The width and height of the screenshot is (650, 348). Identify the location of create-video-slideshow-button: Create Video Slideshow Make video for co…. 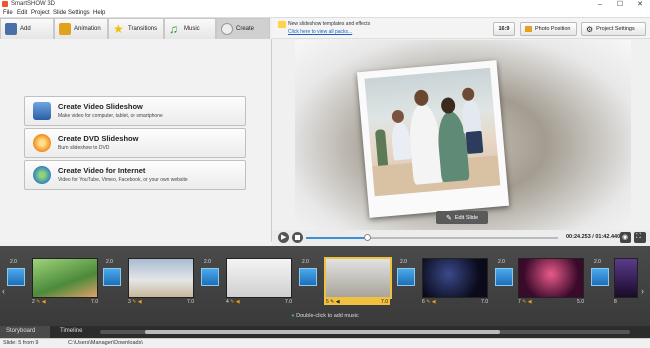
(135, 111).